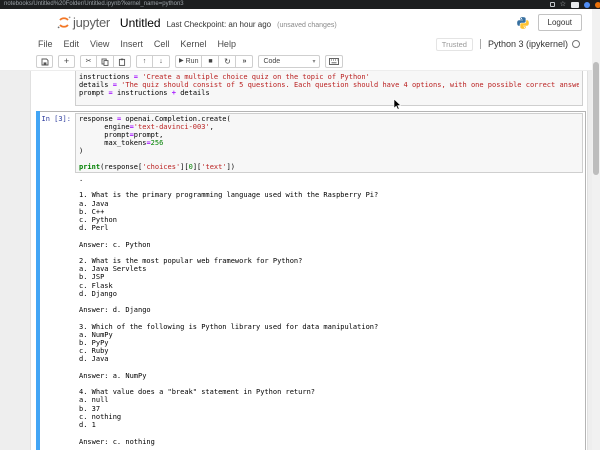 Image resolution: width=600 pixels, height=450 pixels. I want to click on copy-icon, so click(105, 62).